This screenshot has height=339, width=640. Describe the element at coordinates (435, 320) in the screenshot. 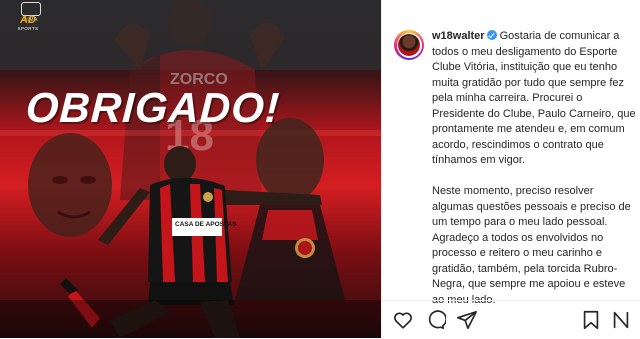

I see `comment-icon` at that location.